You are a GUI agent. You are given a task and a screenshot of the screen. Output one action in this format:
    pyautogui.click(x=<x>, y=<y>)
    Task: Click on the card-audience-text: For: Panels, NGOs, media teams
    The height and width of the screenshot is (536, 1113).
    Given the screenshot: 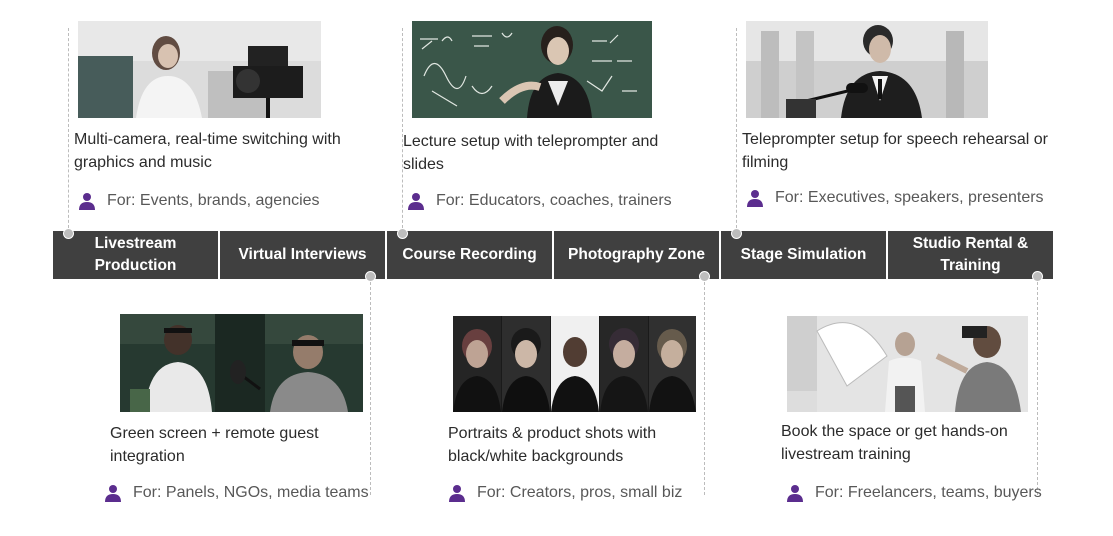 What is the action you would take?
    pyautogui.click(x=251, y=492)
    